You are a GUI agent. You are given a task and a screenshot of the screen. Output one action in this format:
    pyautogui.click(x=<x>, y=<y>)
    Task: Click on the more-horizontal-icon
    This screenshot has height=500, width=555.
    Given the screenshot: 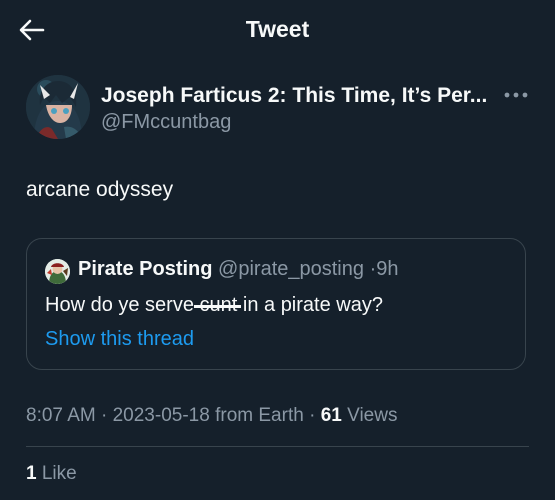 What is the action you would take?
    pyautogui.click(x=516, y=95)
    